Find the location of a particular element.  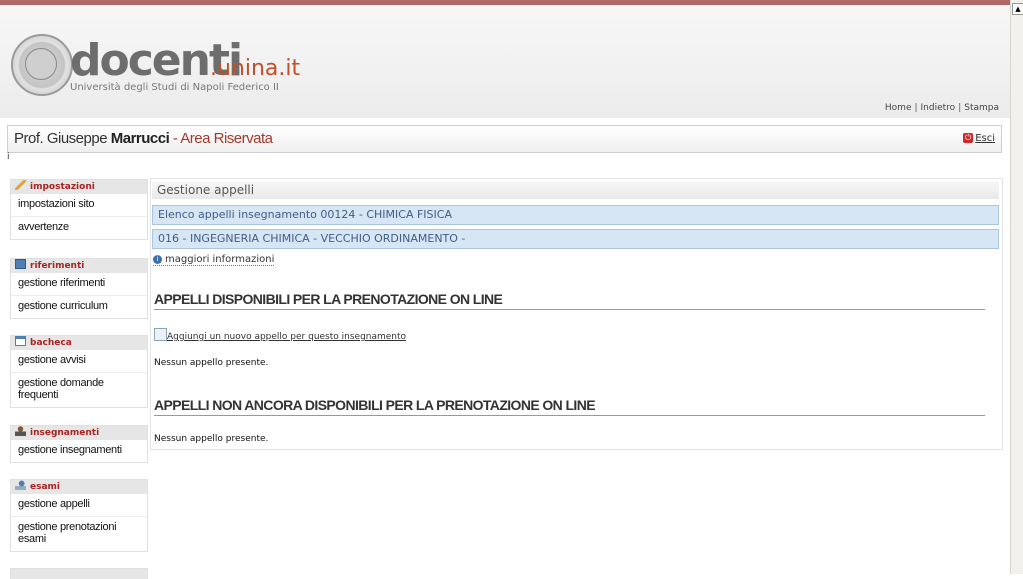

sidebar-item-gestione-prenotazioni-esami: gestione prenotazioni esami is located at coordinates (79, 534).